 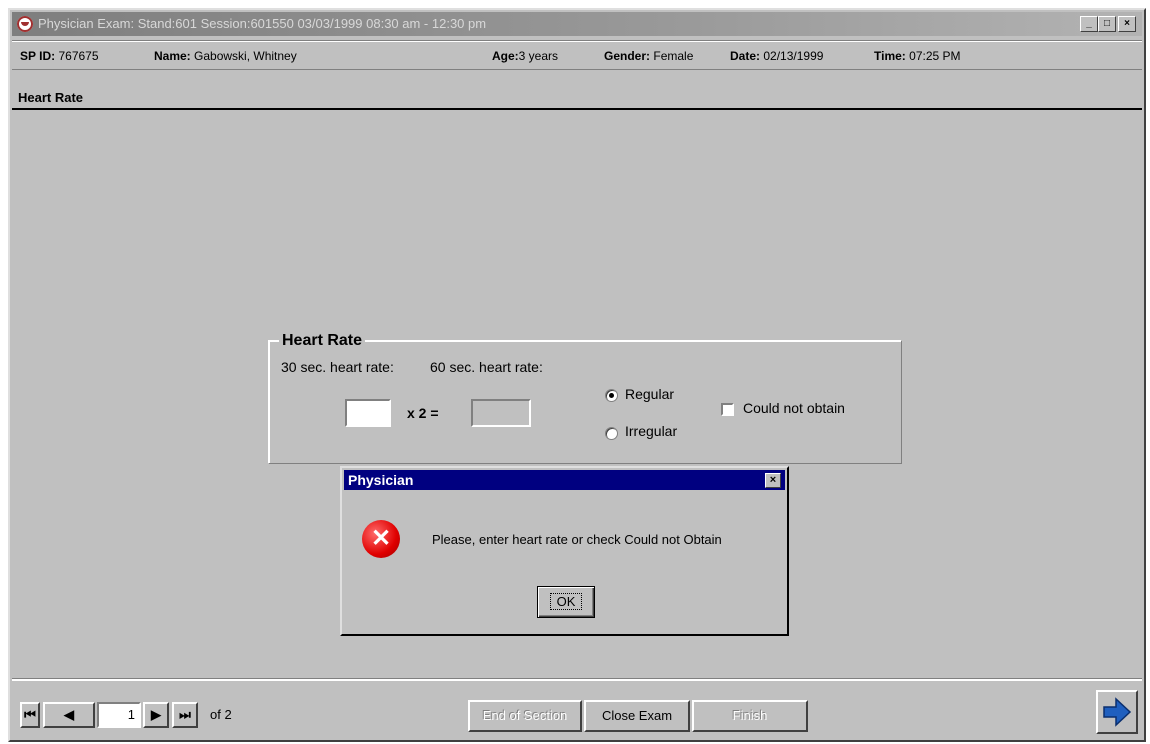 What do you see at coordinates (727, 409) in the screenshot?
I see `could-not-obtain-checkbox` at bounding box center [727, 409].